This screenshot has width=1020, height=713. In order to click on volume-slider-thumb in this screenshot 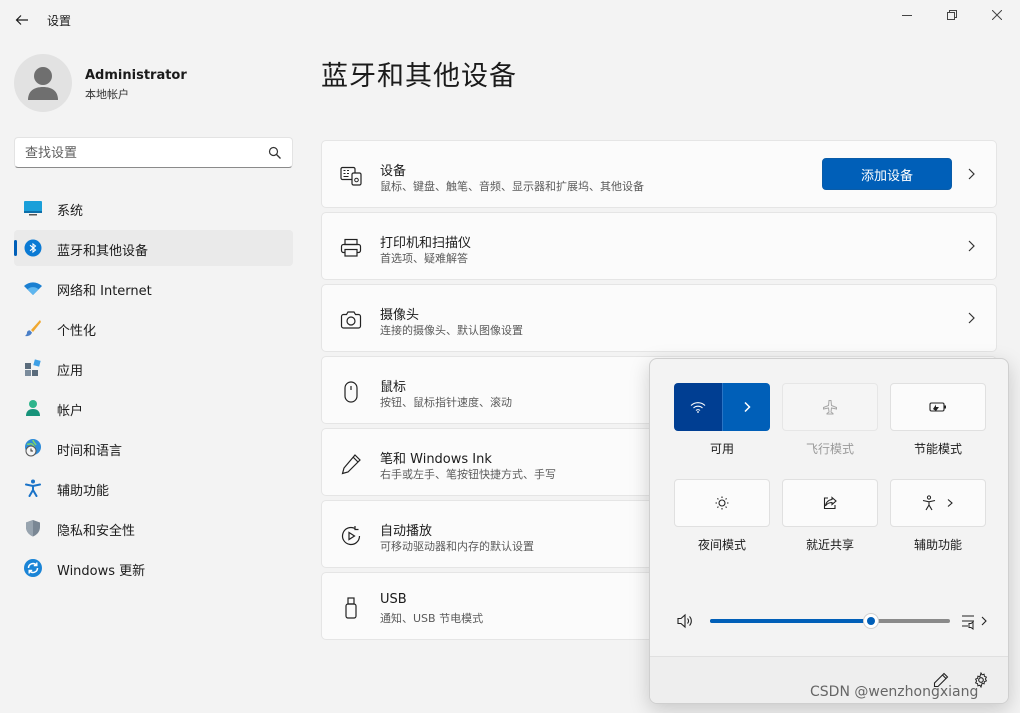, I will do `click(870, 621)`.